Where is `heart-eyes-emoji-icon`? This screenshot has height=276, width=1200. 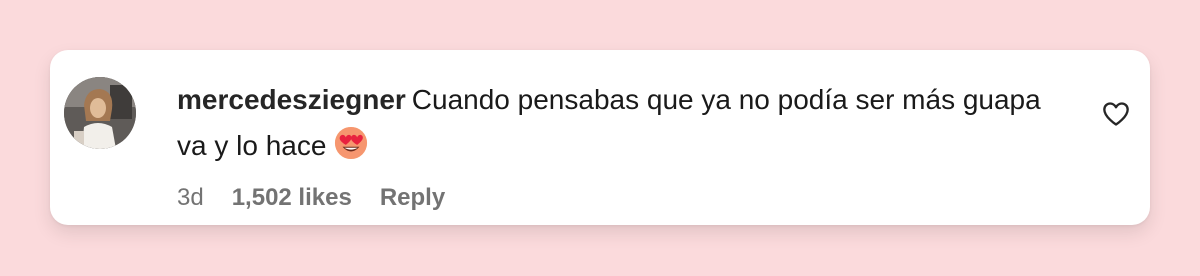 heart-eyes-emoji-icon is located at coordinates (351, 143).